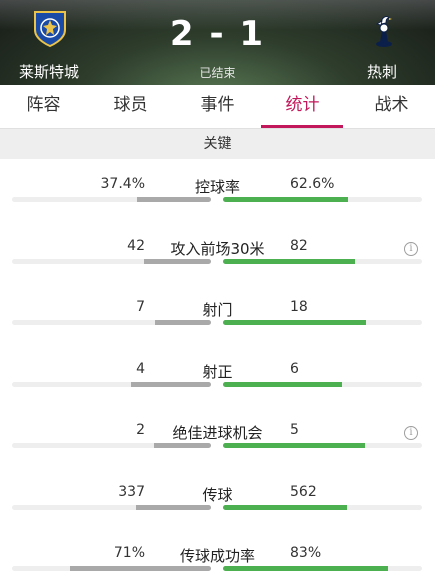 The image size is (435, 585). What do you see at coordinates (312, 184) in the screenshot?
I see `stat-away-value: 62.6%` at bounding box center [312, 184].